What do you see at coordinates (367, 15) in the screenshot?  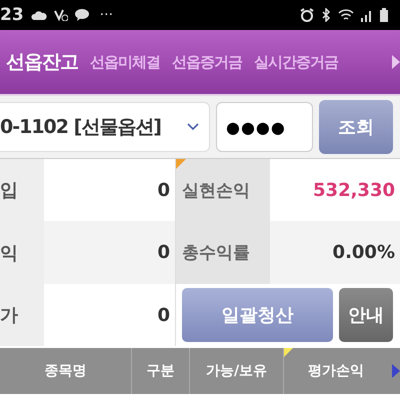 I see `signal-icon` at bounding box center [367, 15].